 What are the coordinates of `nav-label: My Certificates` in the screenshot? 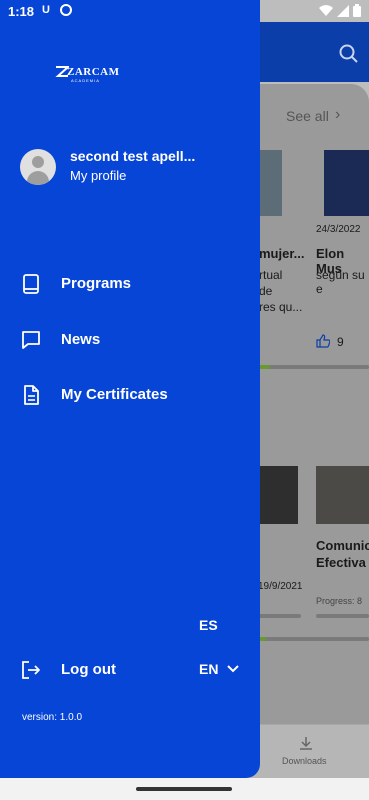 It's located at (114, 394).